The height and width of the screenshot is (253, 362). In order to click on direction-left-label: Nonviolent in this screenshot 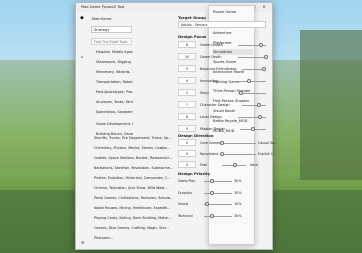, I will do `click(209, 154)`.